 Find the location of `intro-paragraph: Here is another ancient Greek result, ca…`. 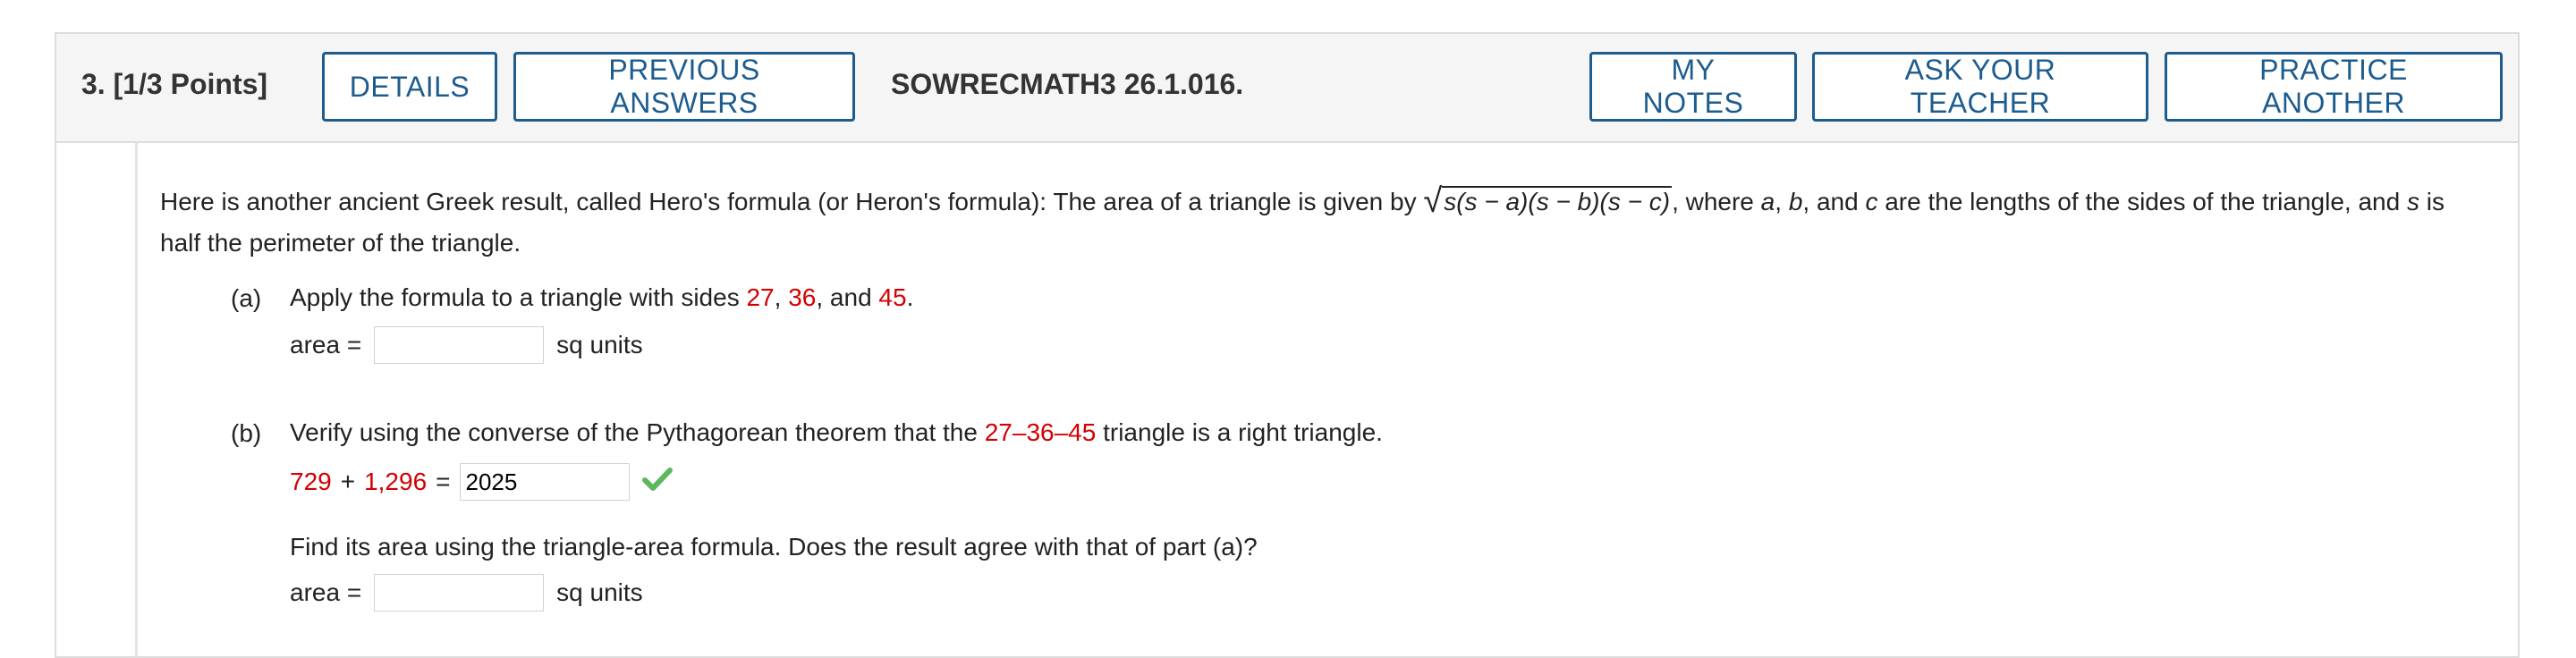

intro-paragraph: Here is another ancient Greek result, ca… is located at coordinates (1323, 222).